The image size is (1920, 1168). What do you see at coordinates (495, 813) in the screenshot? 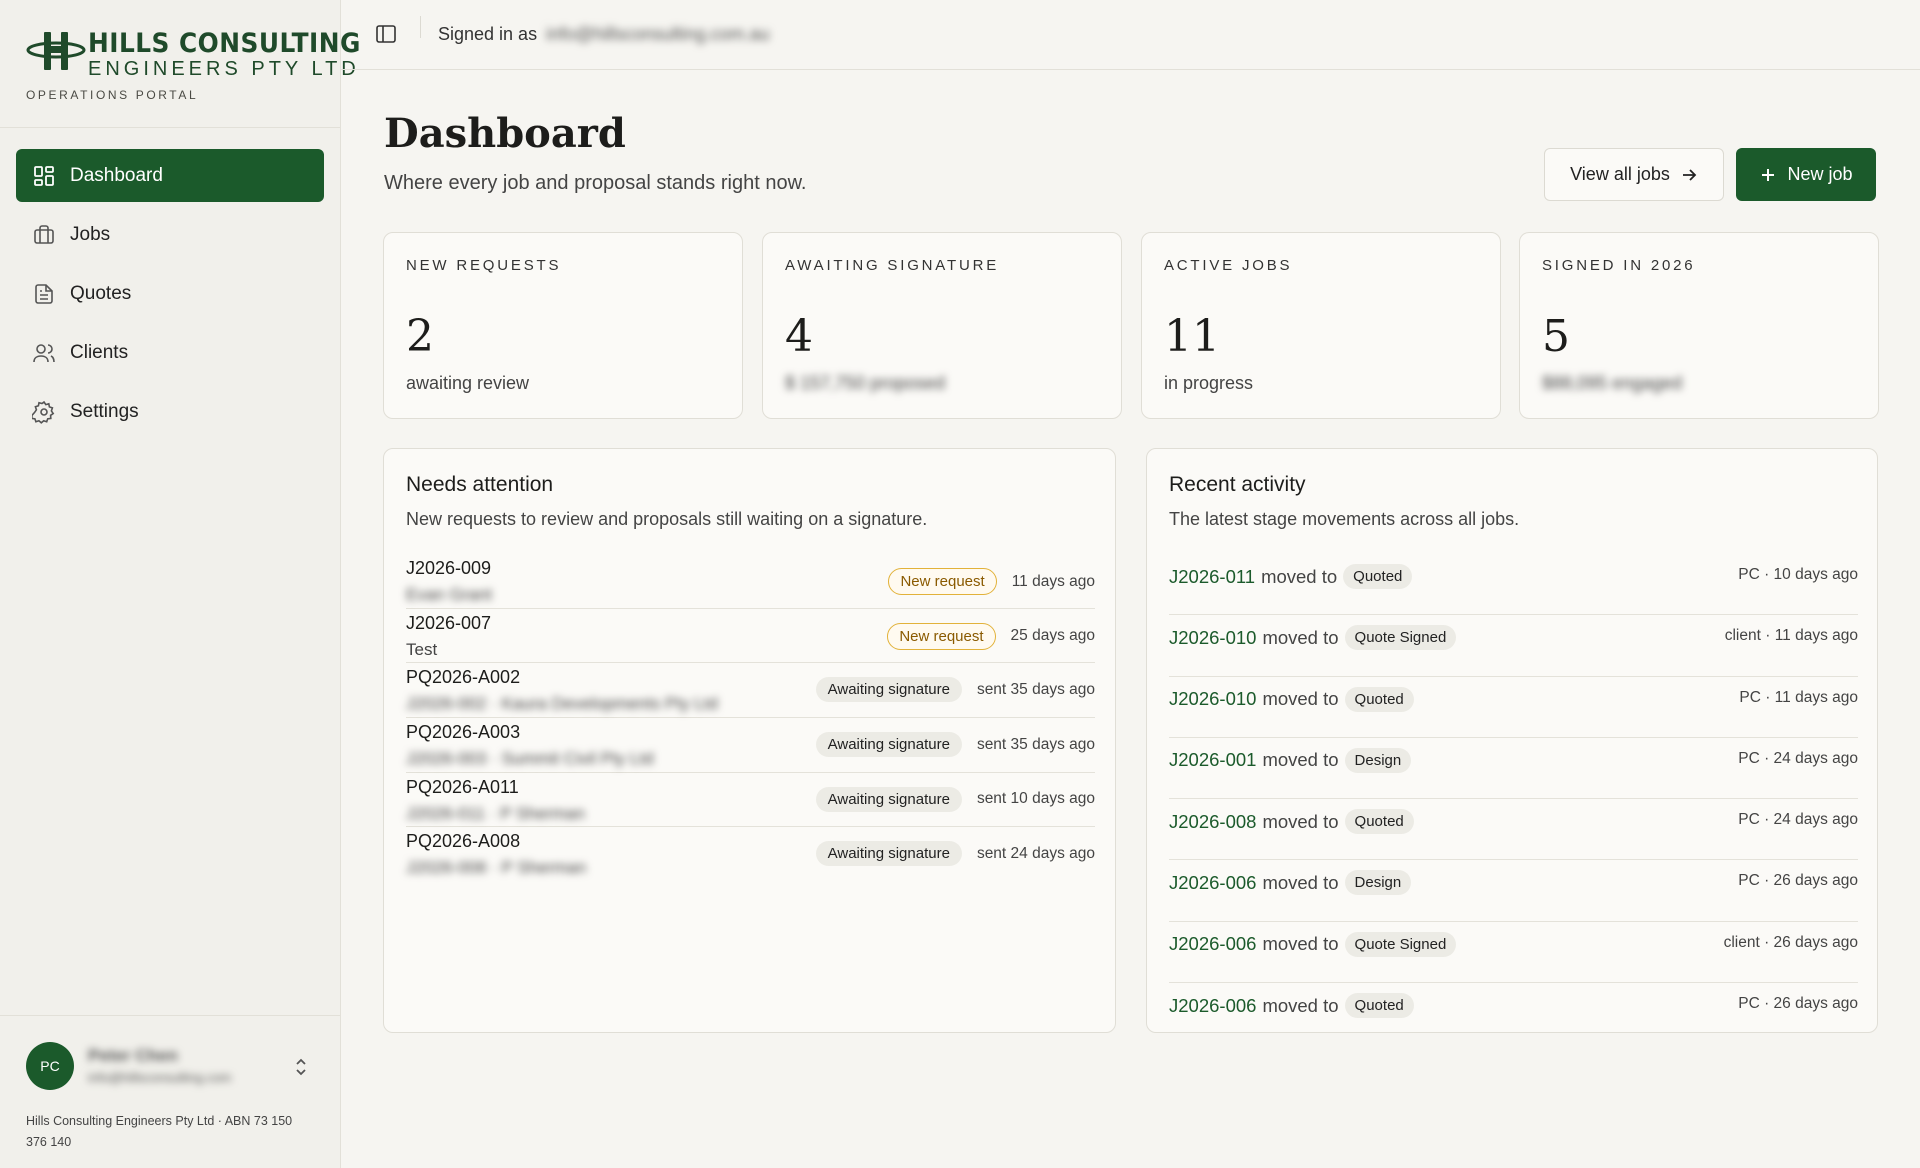
I see `item-description: J2026-011 · P Sherman` at bounding box center [495, 813].